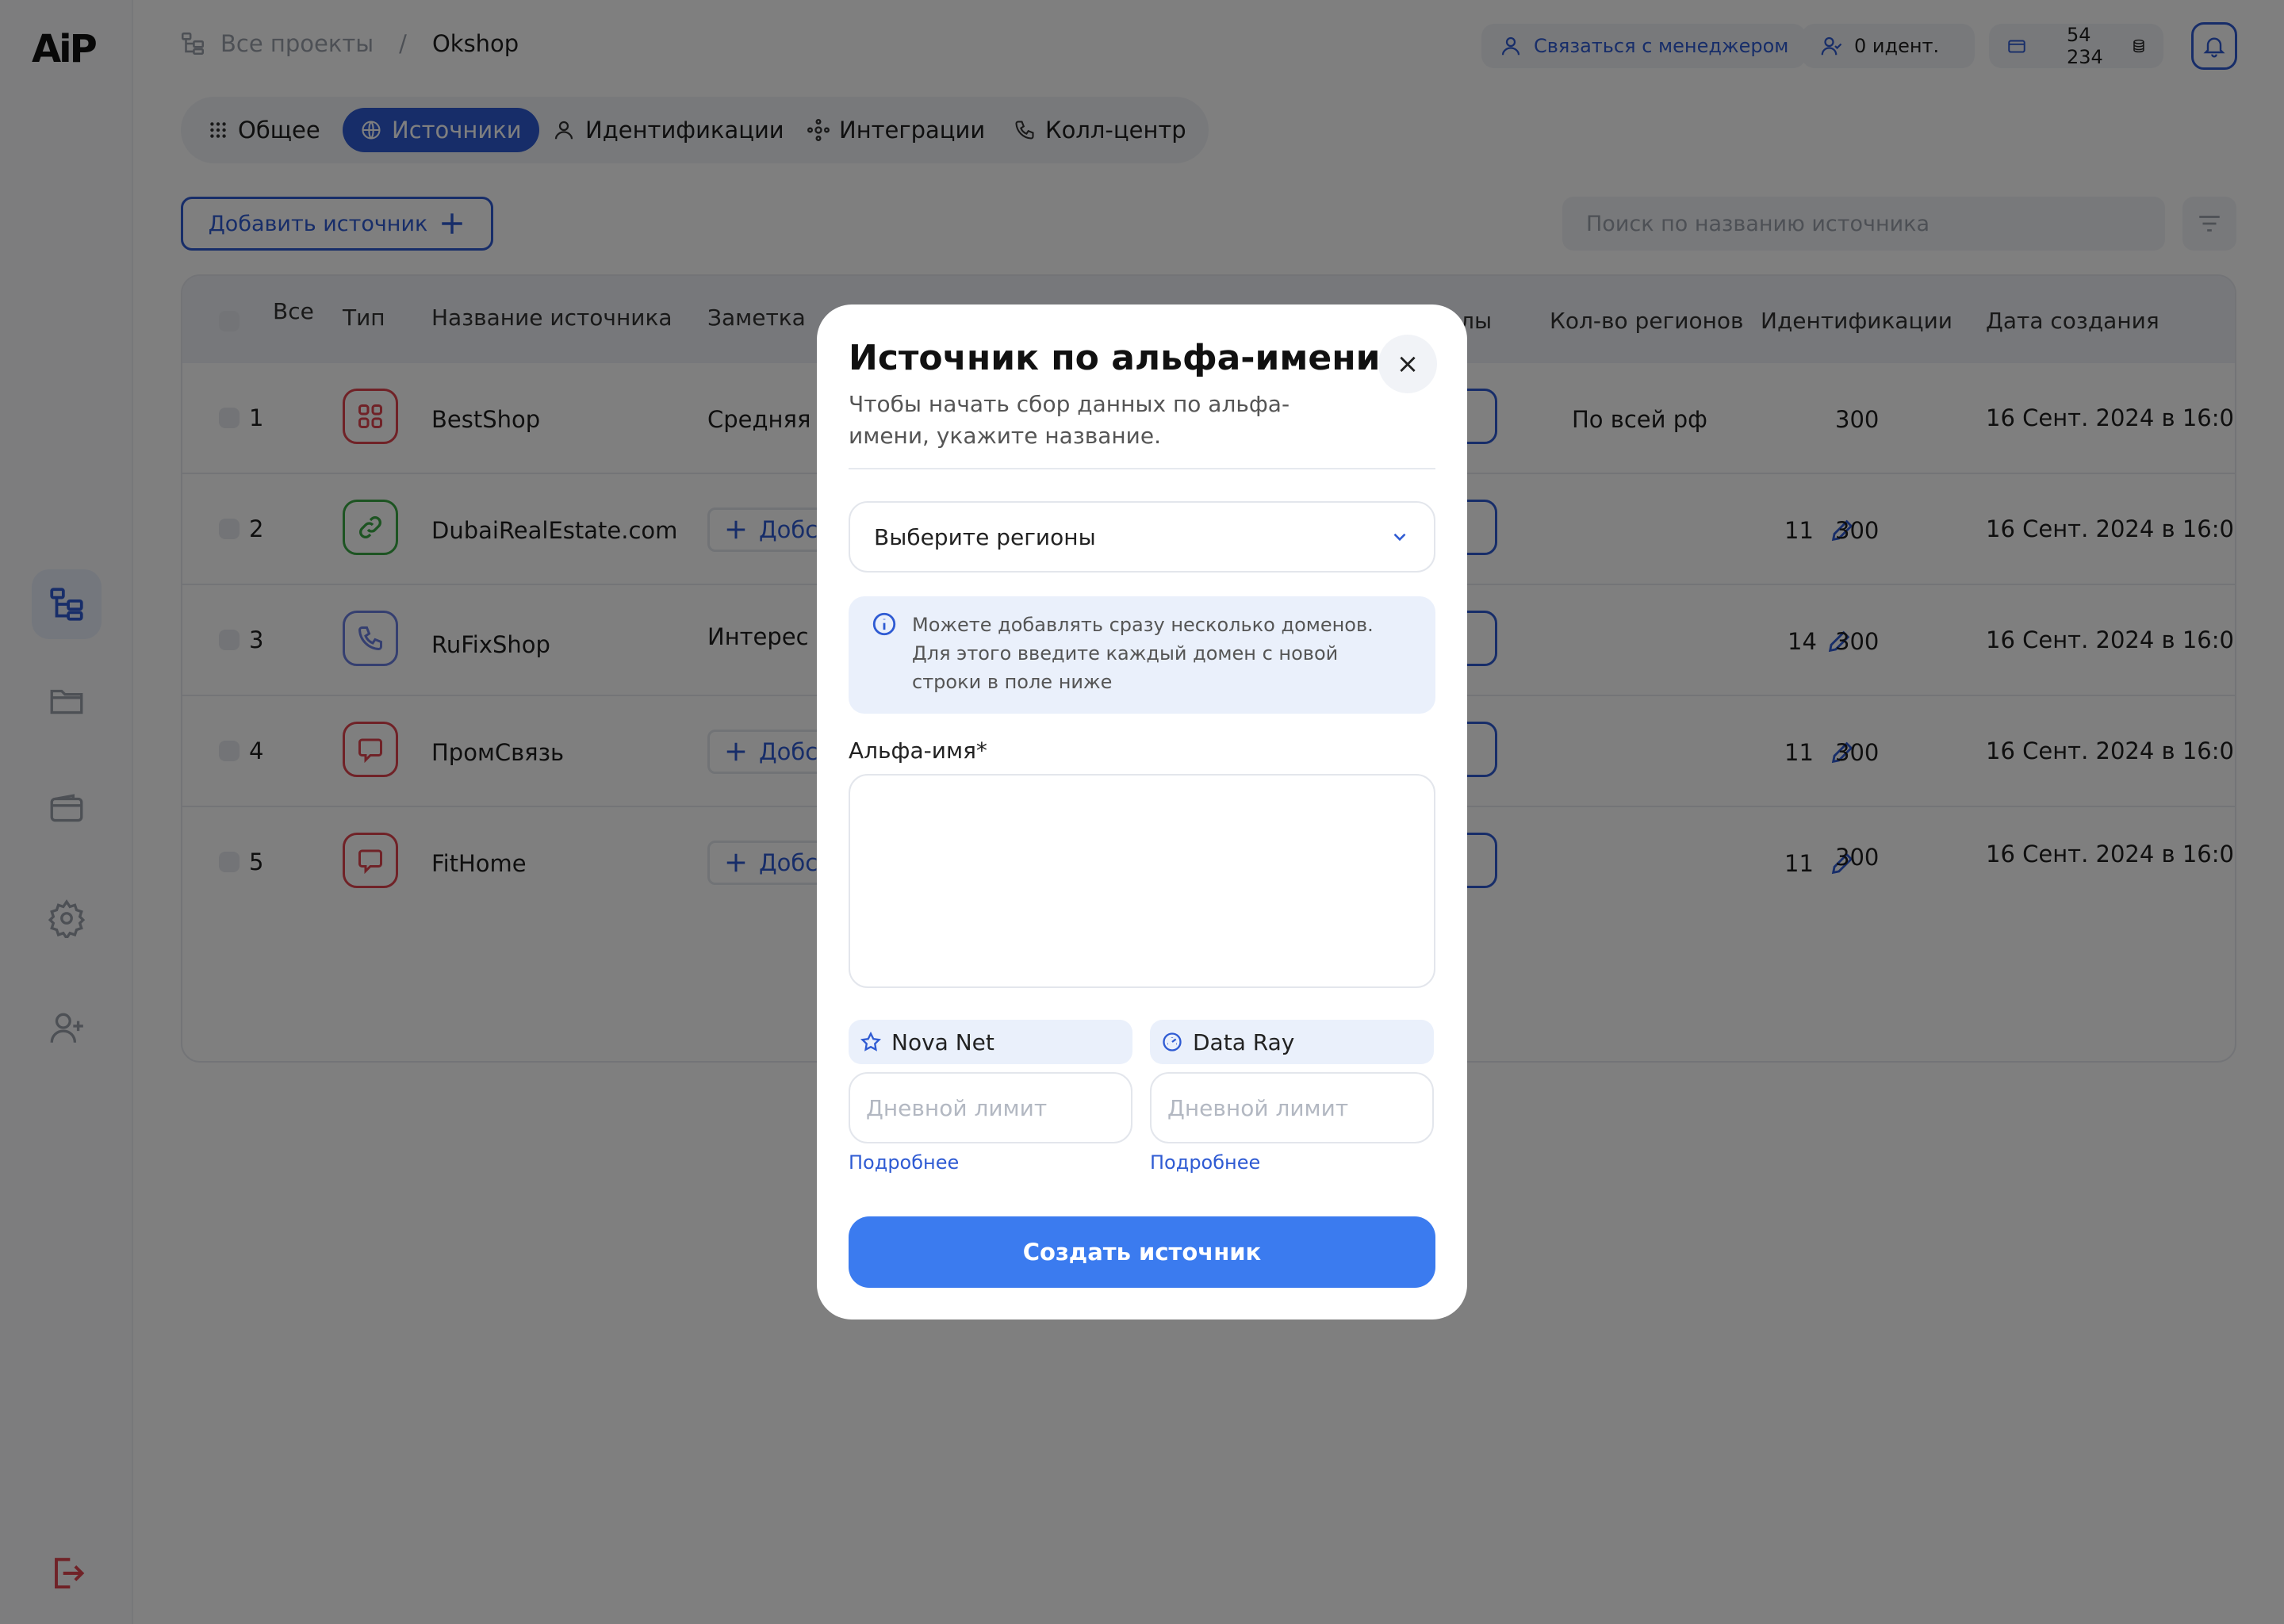 The width and height of the screenshot is (2284, 1624). Describe the element at coordinates (1407, 364) in the screenshot. I see `close-button: ×` at that location.